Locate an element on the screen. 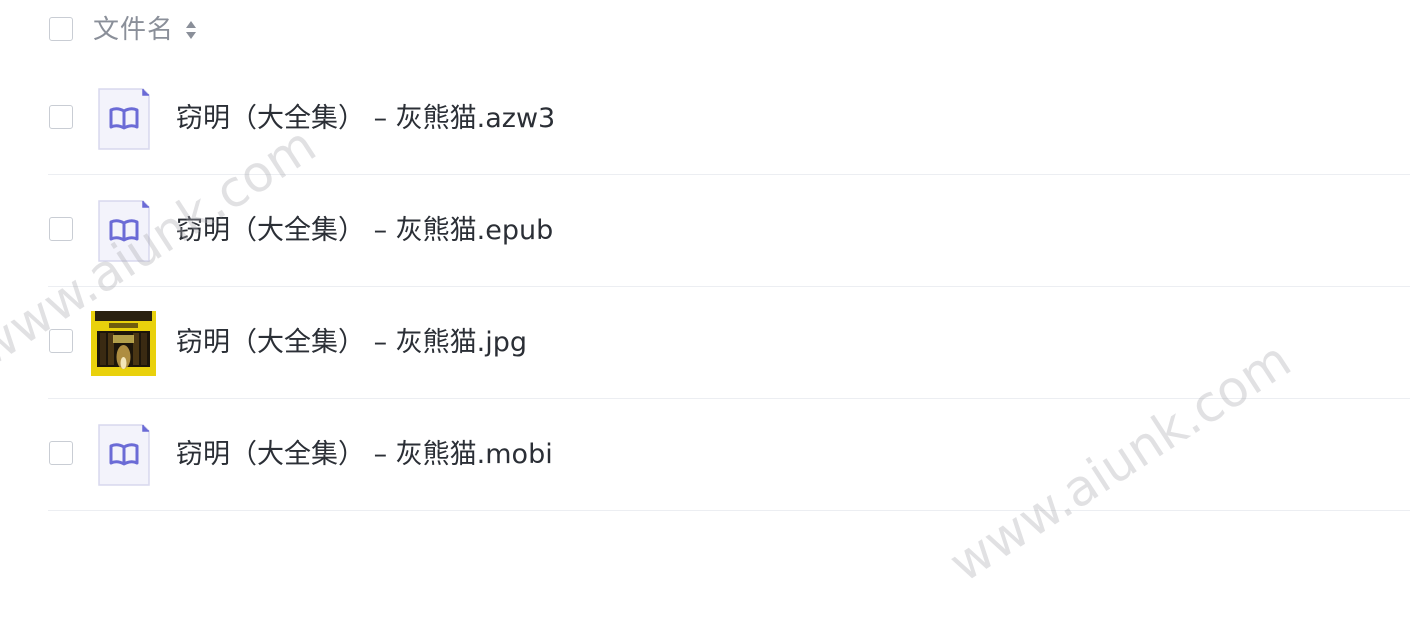  file-list-header: 文件名 is located at coordinates (705, 31).